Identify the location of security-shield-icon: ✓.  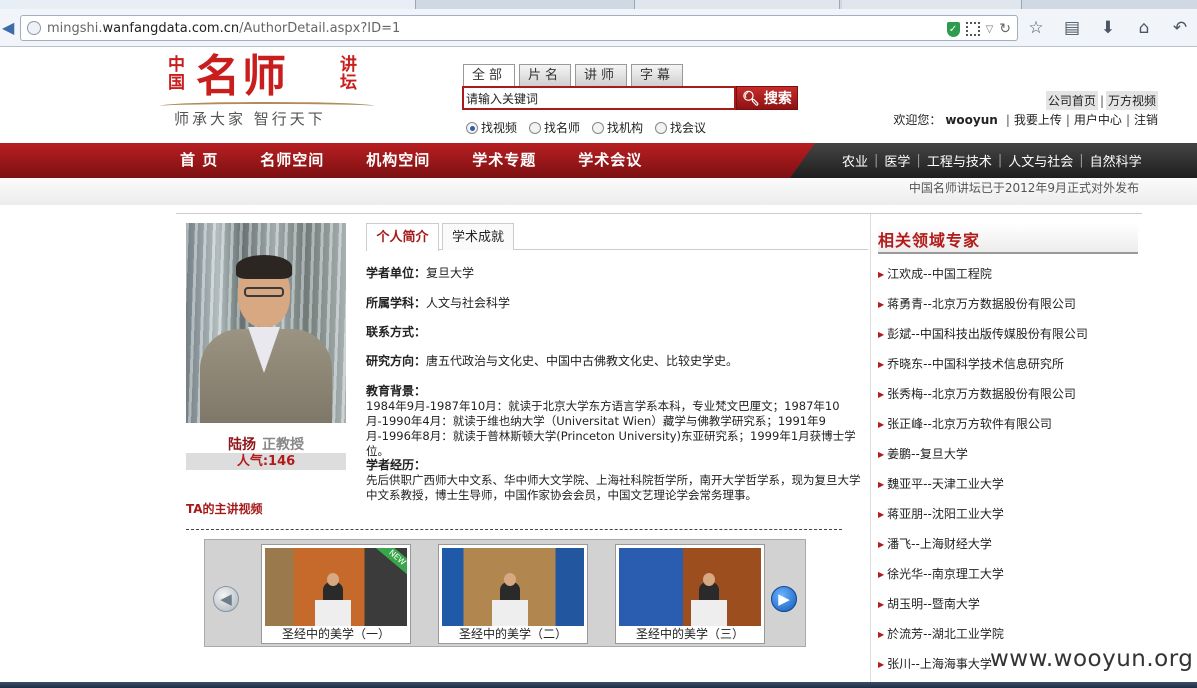
(953, 29).